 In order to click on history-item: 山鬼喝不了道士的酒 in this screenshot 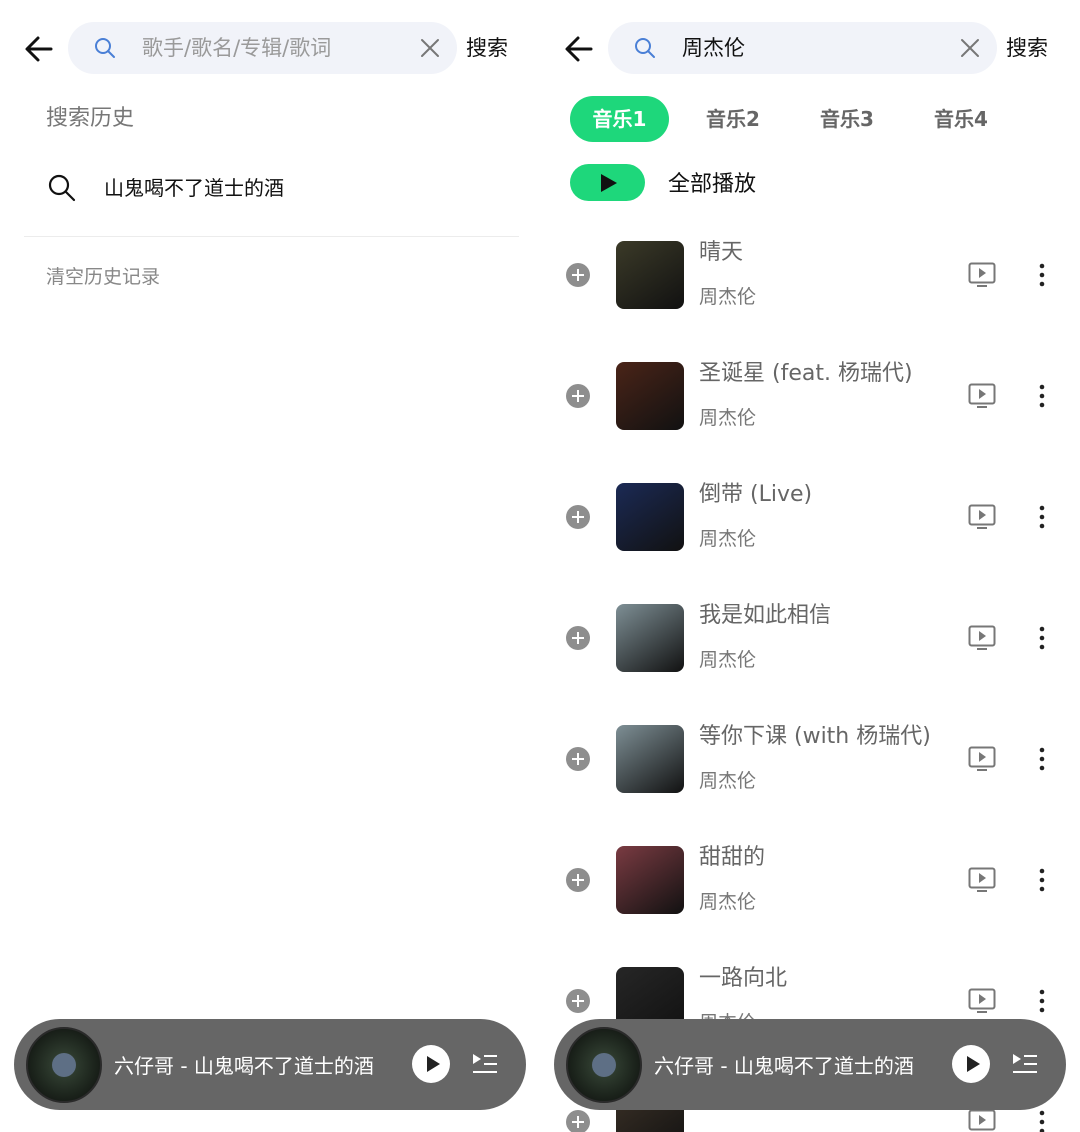, I will do `click(271, 188)`.